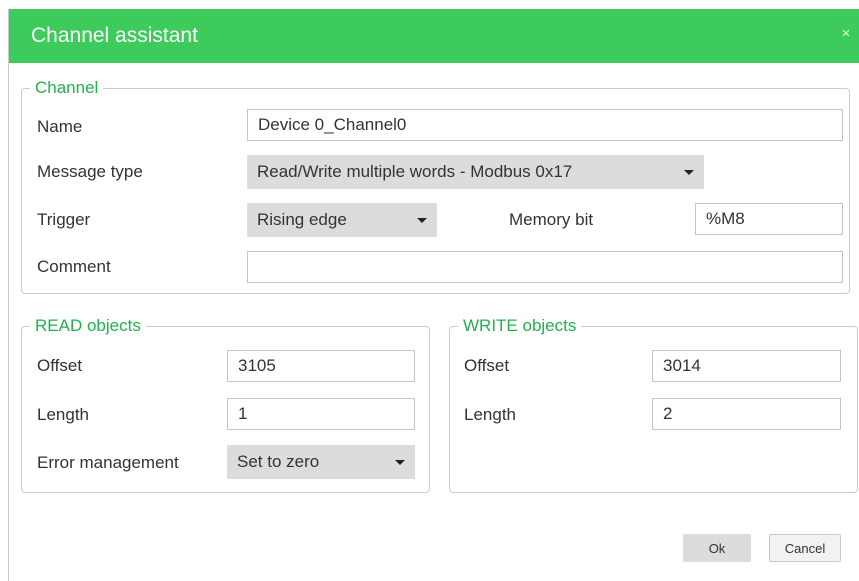  I want to click on close-icon: ×, so click(846, 34).